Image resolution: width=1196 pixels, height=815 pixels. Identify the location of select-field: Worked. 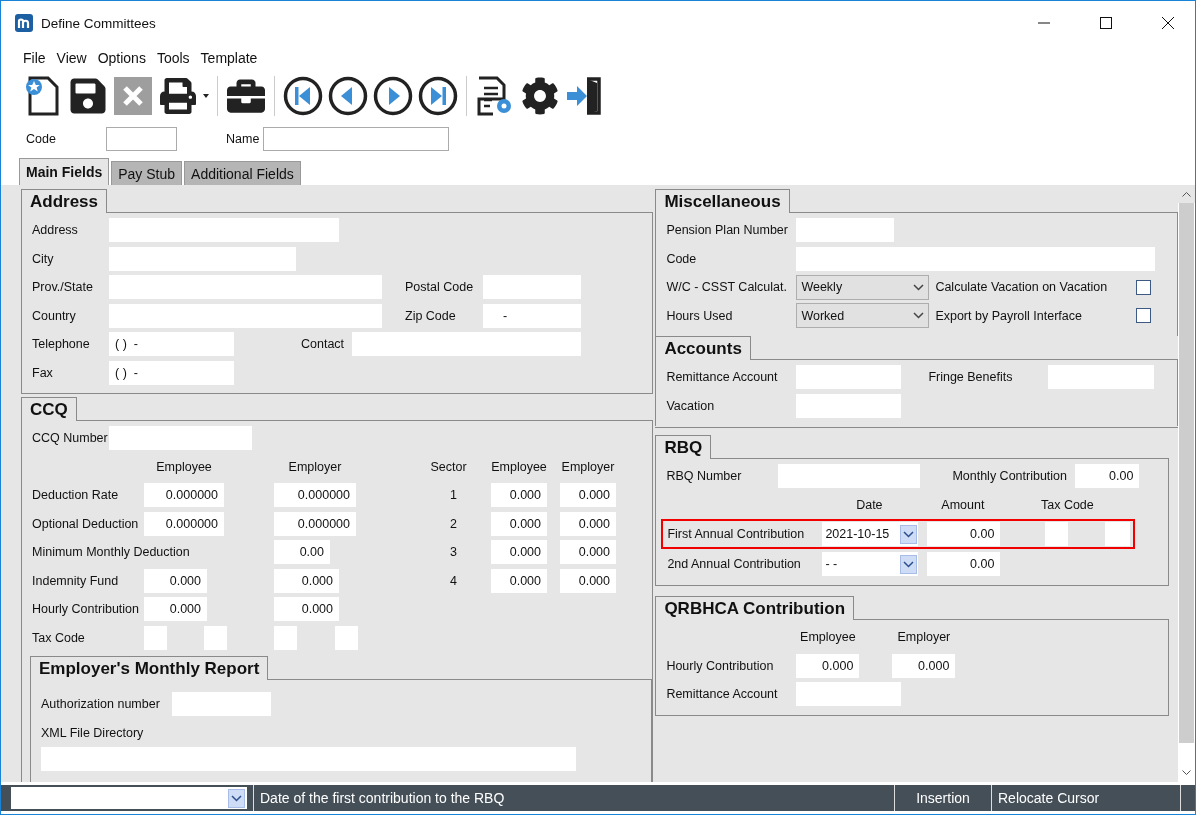
(863, 316).